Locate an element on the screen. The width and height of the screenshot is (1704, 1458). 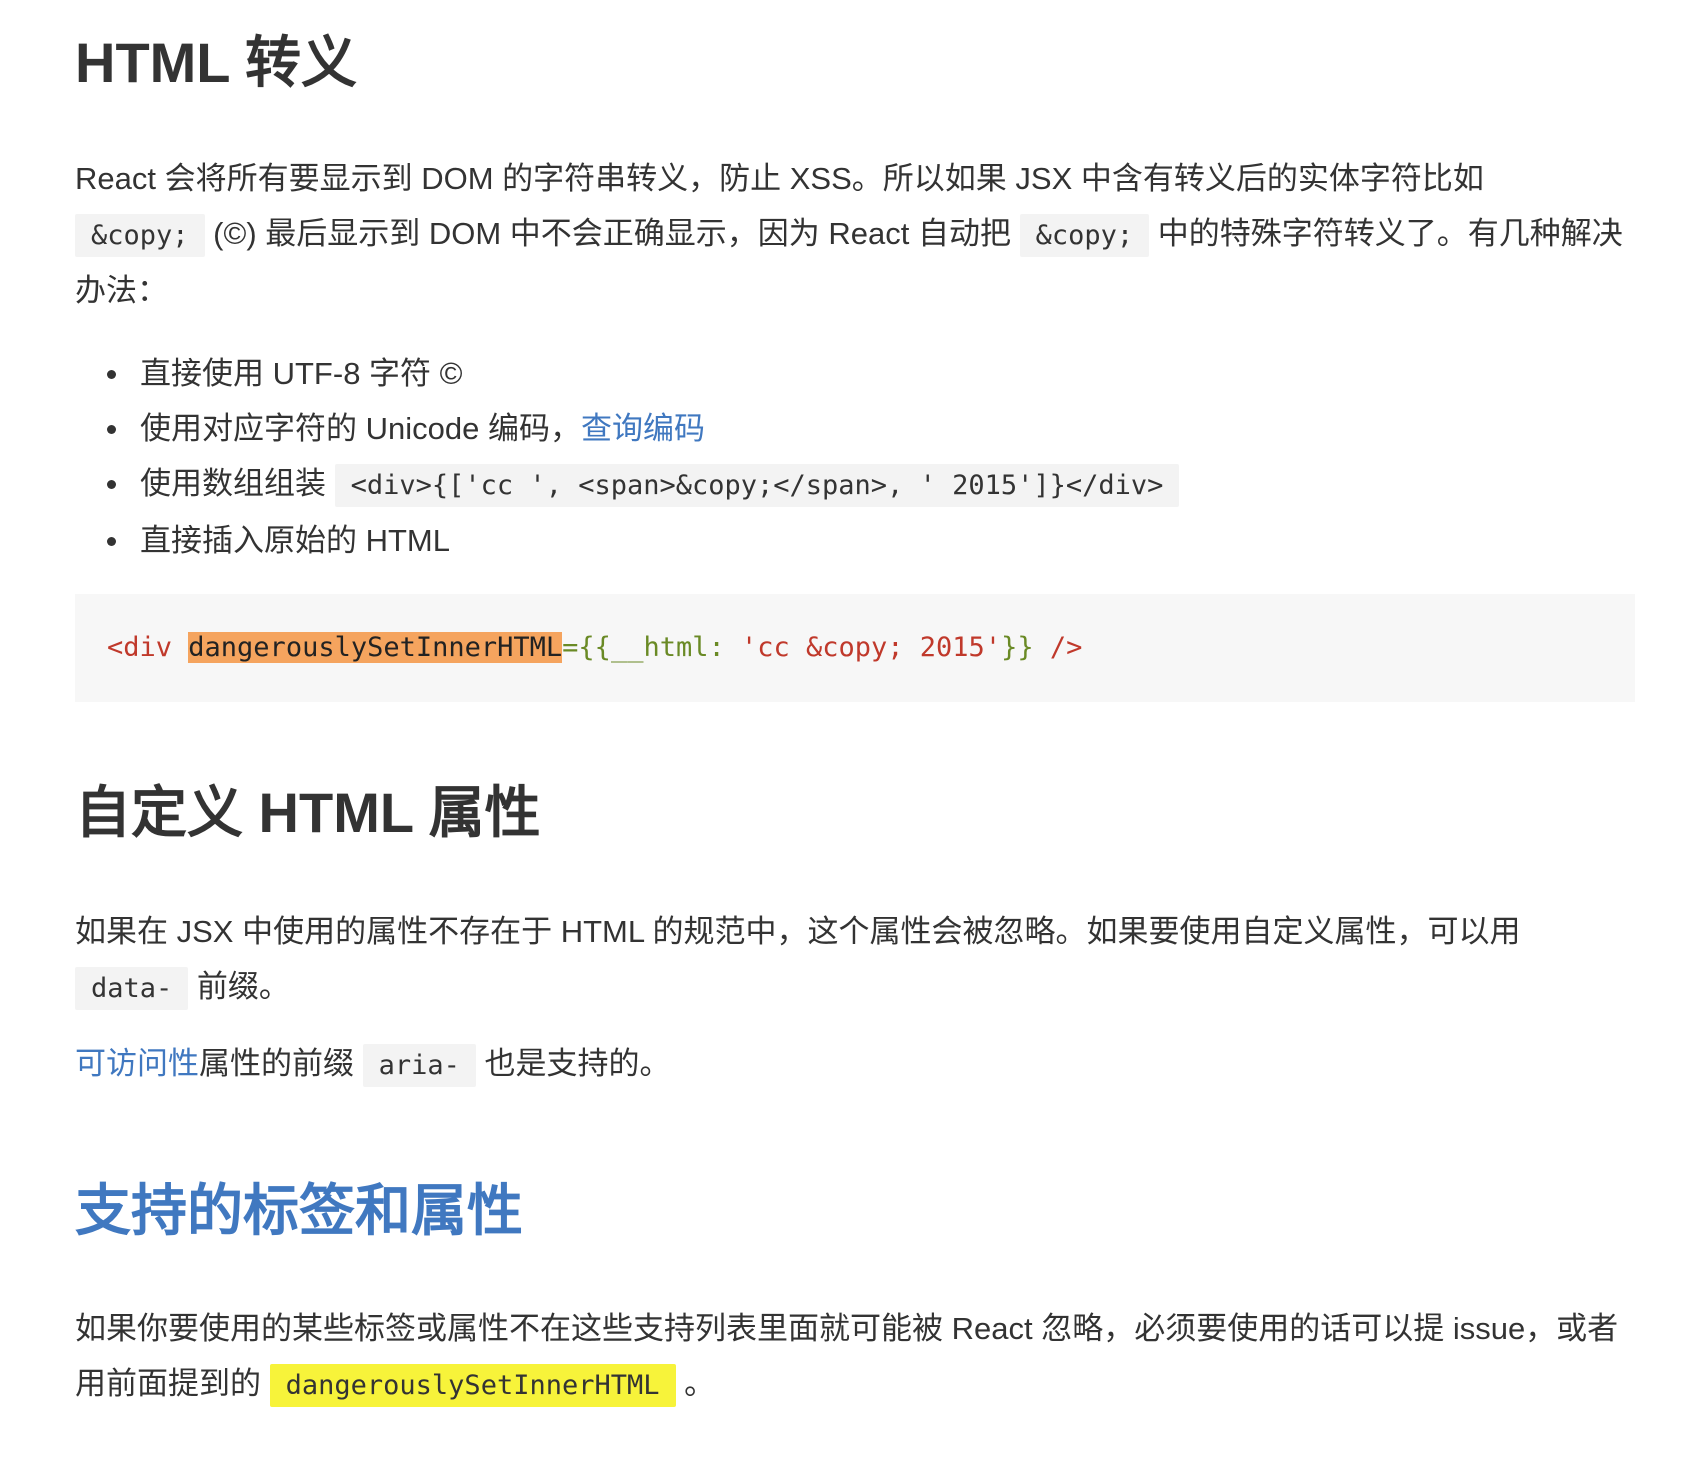
heading-custom-html-attributes: 自定义 HTML 属性 is located at coordinates (308, 812).